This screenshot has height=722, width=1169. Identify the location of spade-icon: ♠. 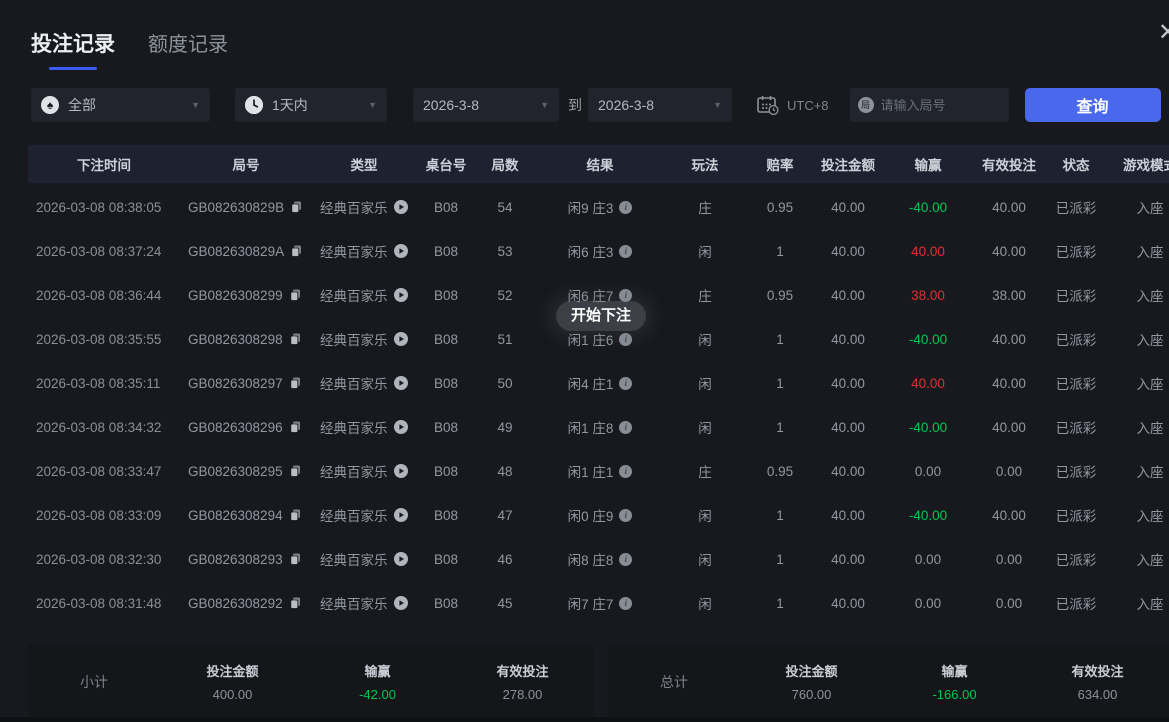
(50, 105).